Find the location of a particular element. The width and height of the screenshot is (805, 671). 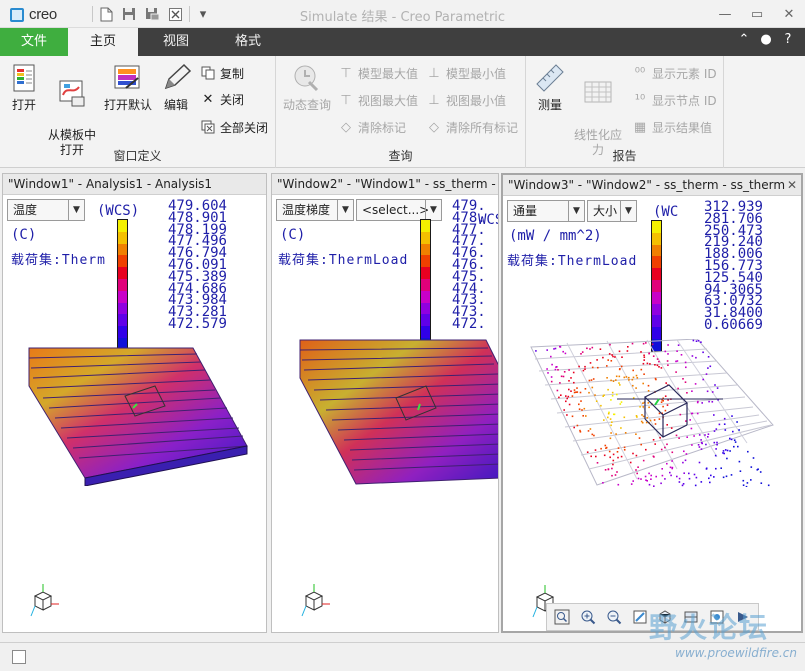

collapse-ribbon-icon: ⌃ is located at coordinates (744, 39).